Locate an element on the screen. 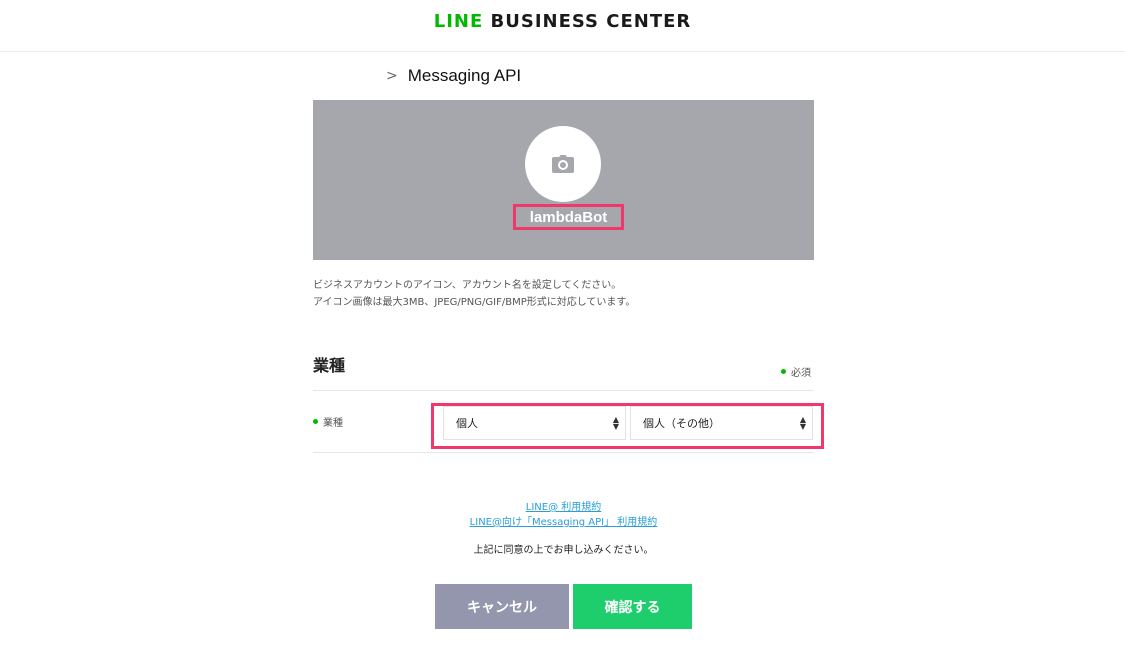  required-indicator: 必須 is located at coordinates (796, 371).